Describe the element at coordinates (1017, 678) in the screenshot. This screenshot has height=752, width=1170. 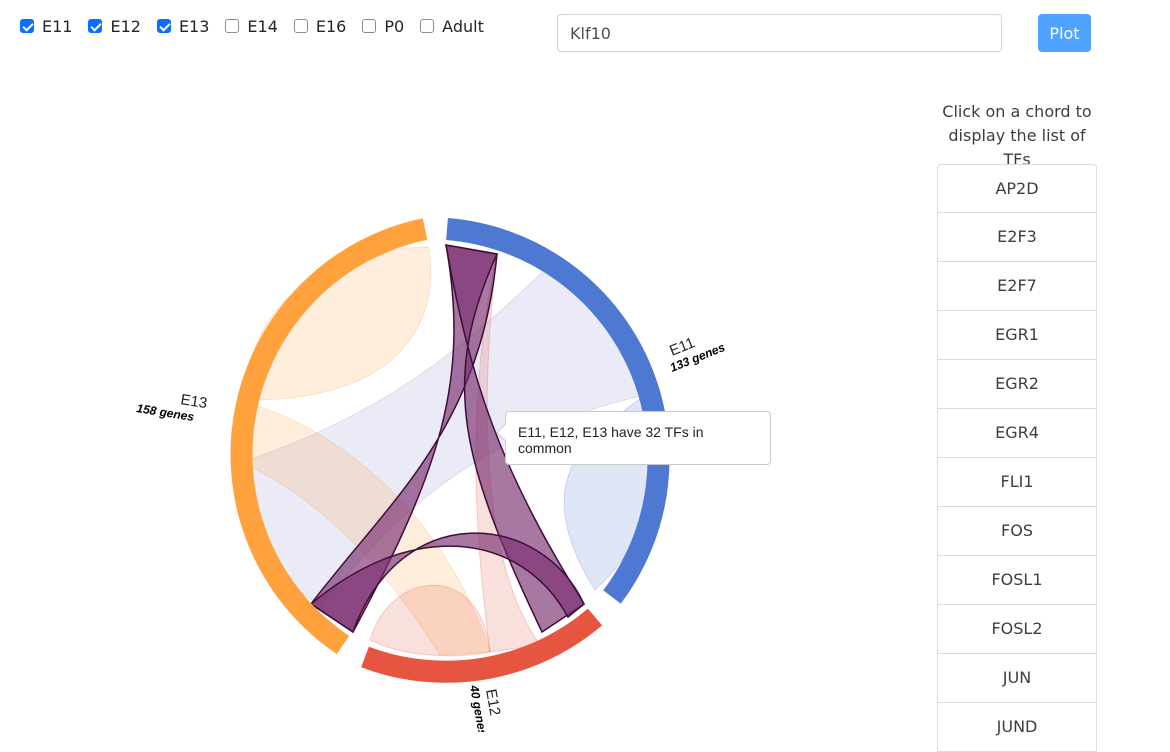
I see `tf-item-jun: JUN` at that location.